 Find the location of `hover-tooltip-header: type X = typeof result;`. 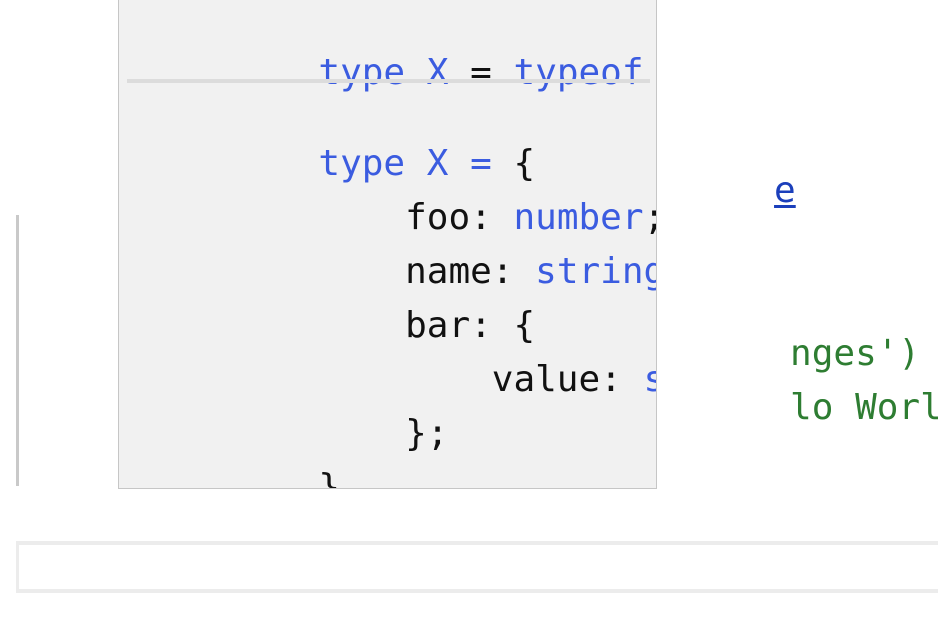

hover-tooltip-header: type X = typeof result; is located at coordinates (387, 46).